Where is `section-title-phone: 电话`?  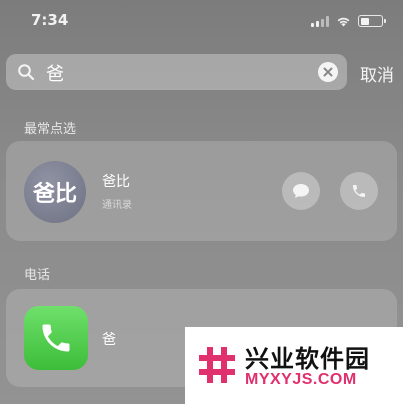
section-title-phone: 电话 is located at coordinates (37, 275).